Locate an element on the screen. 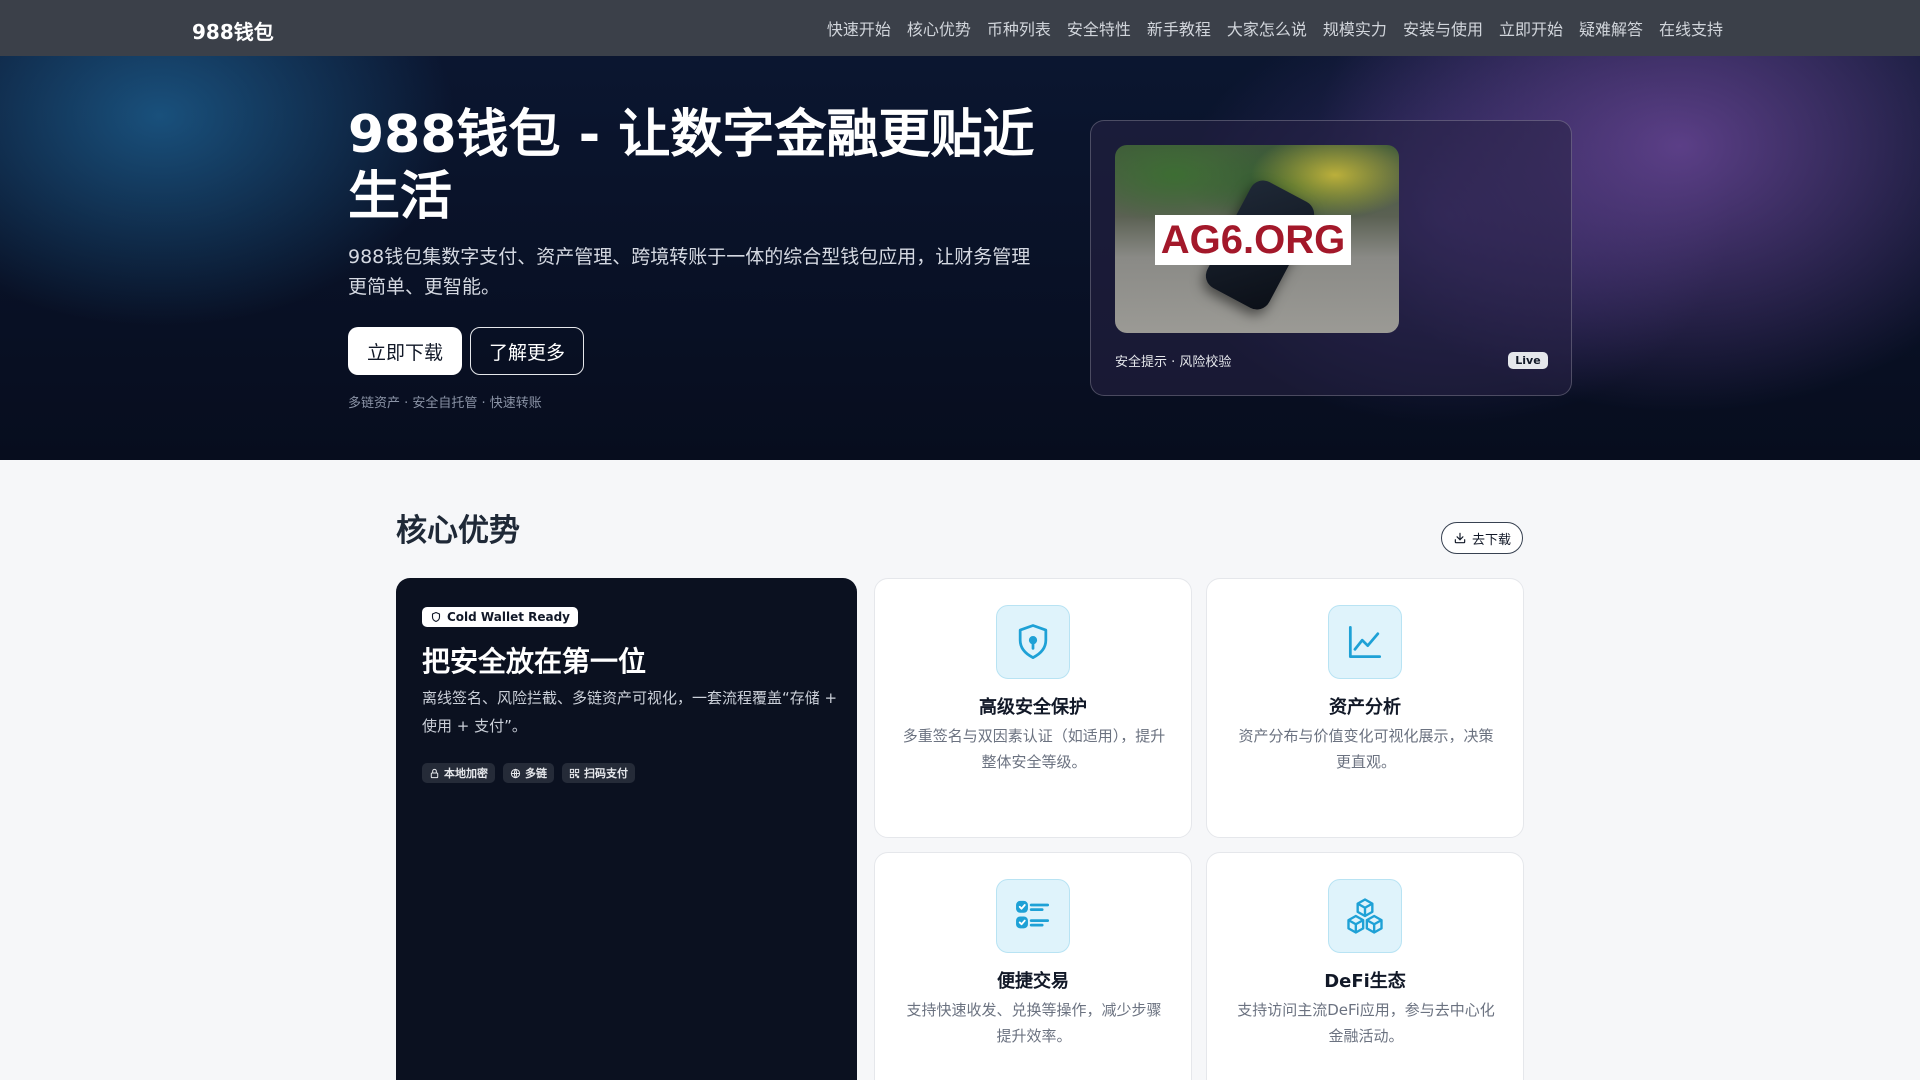  feature-card-title: 资产分析 is located at coordinates (1365, 707).